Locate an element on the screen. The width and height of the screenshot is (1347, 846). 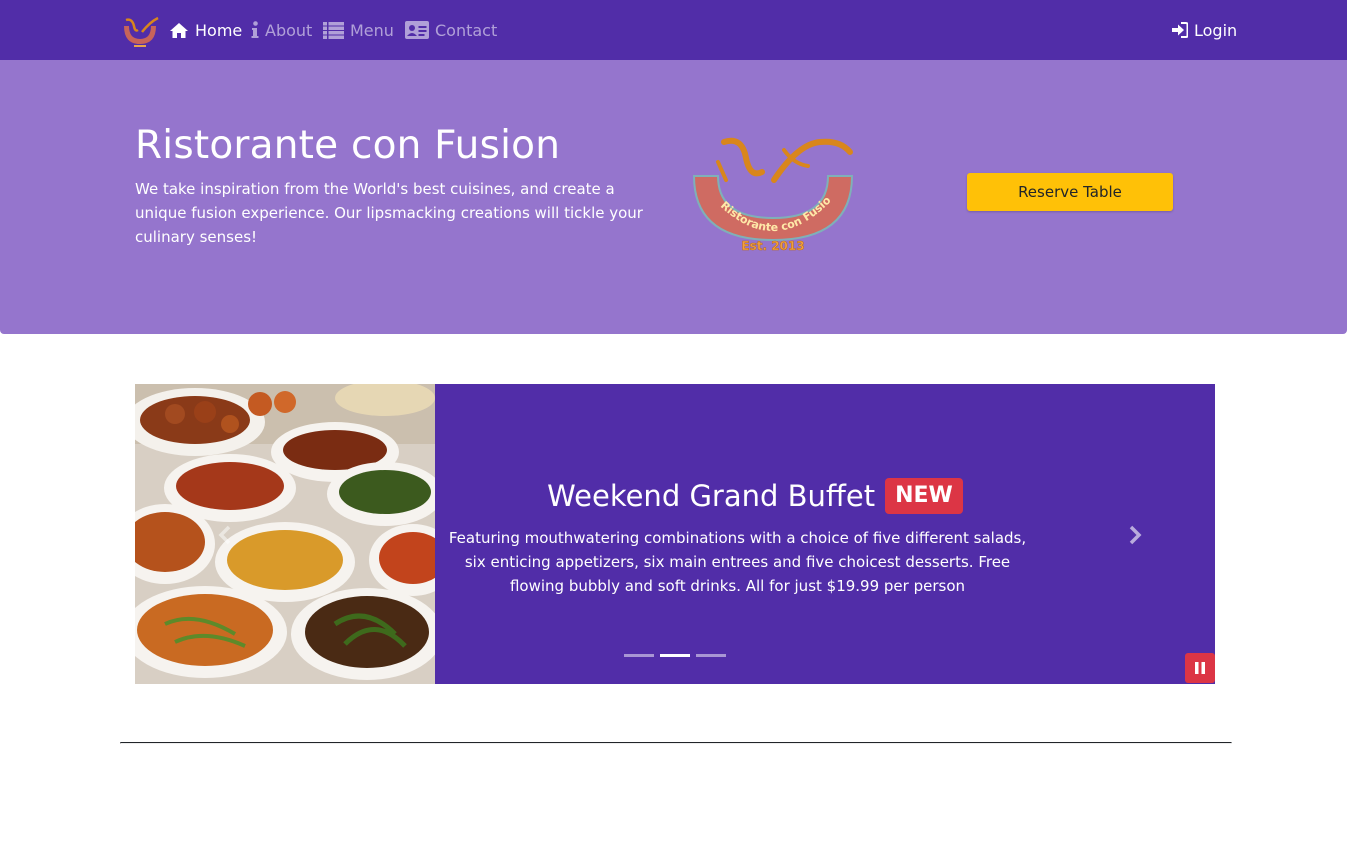
navbar: Home About Menu Contact Login is located at coordinates (673, 30).